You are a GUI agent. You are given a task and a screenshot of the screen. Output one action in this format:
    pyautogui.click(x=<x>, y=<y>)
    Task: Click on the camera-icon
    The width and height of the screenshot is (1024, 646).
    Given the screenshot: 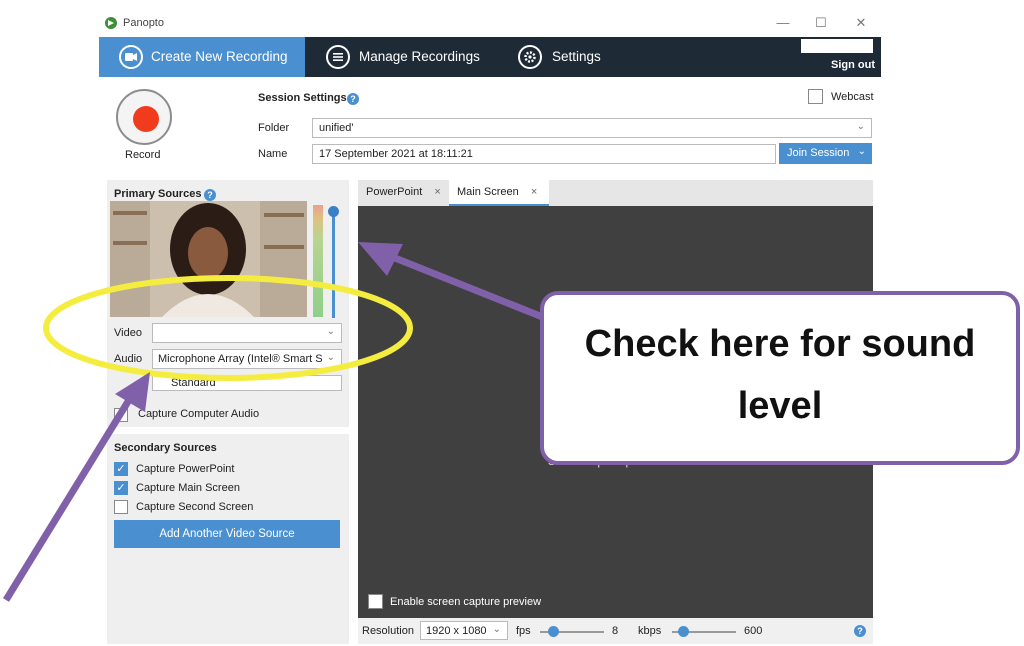 What is the action you would take?
    pyautogui.click(x=131, y=57)
    